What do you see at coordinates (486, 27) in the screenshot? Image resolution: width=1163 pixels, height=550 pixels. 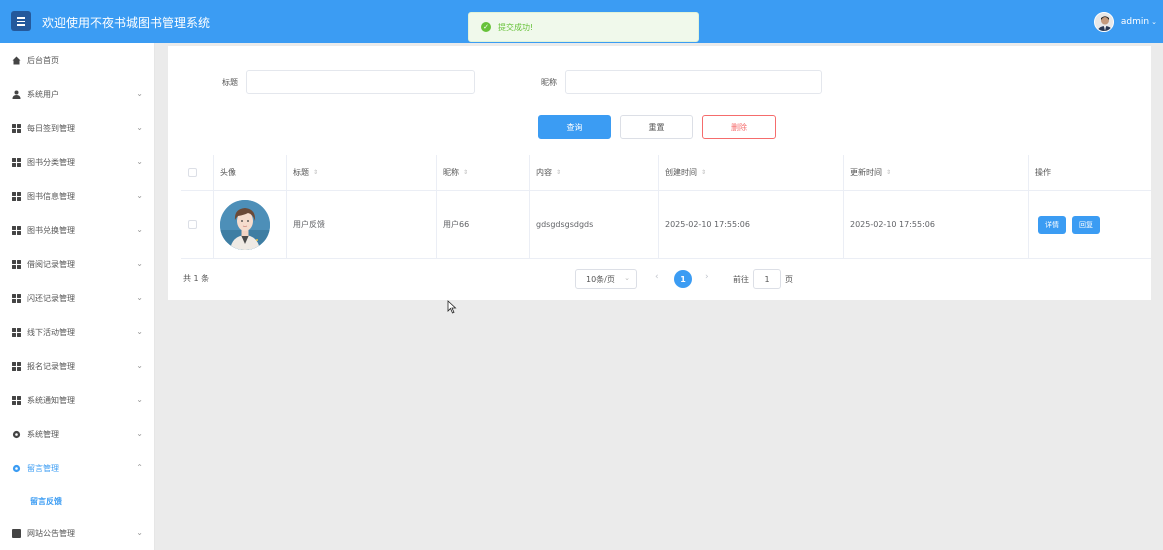 I see `check-circle-icon: ✓` at bounding box center [486, 27].